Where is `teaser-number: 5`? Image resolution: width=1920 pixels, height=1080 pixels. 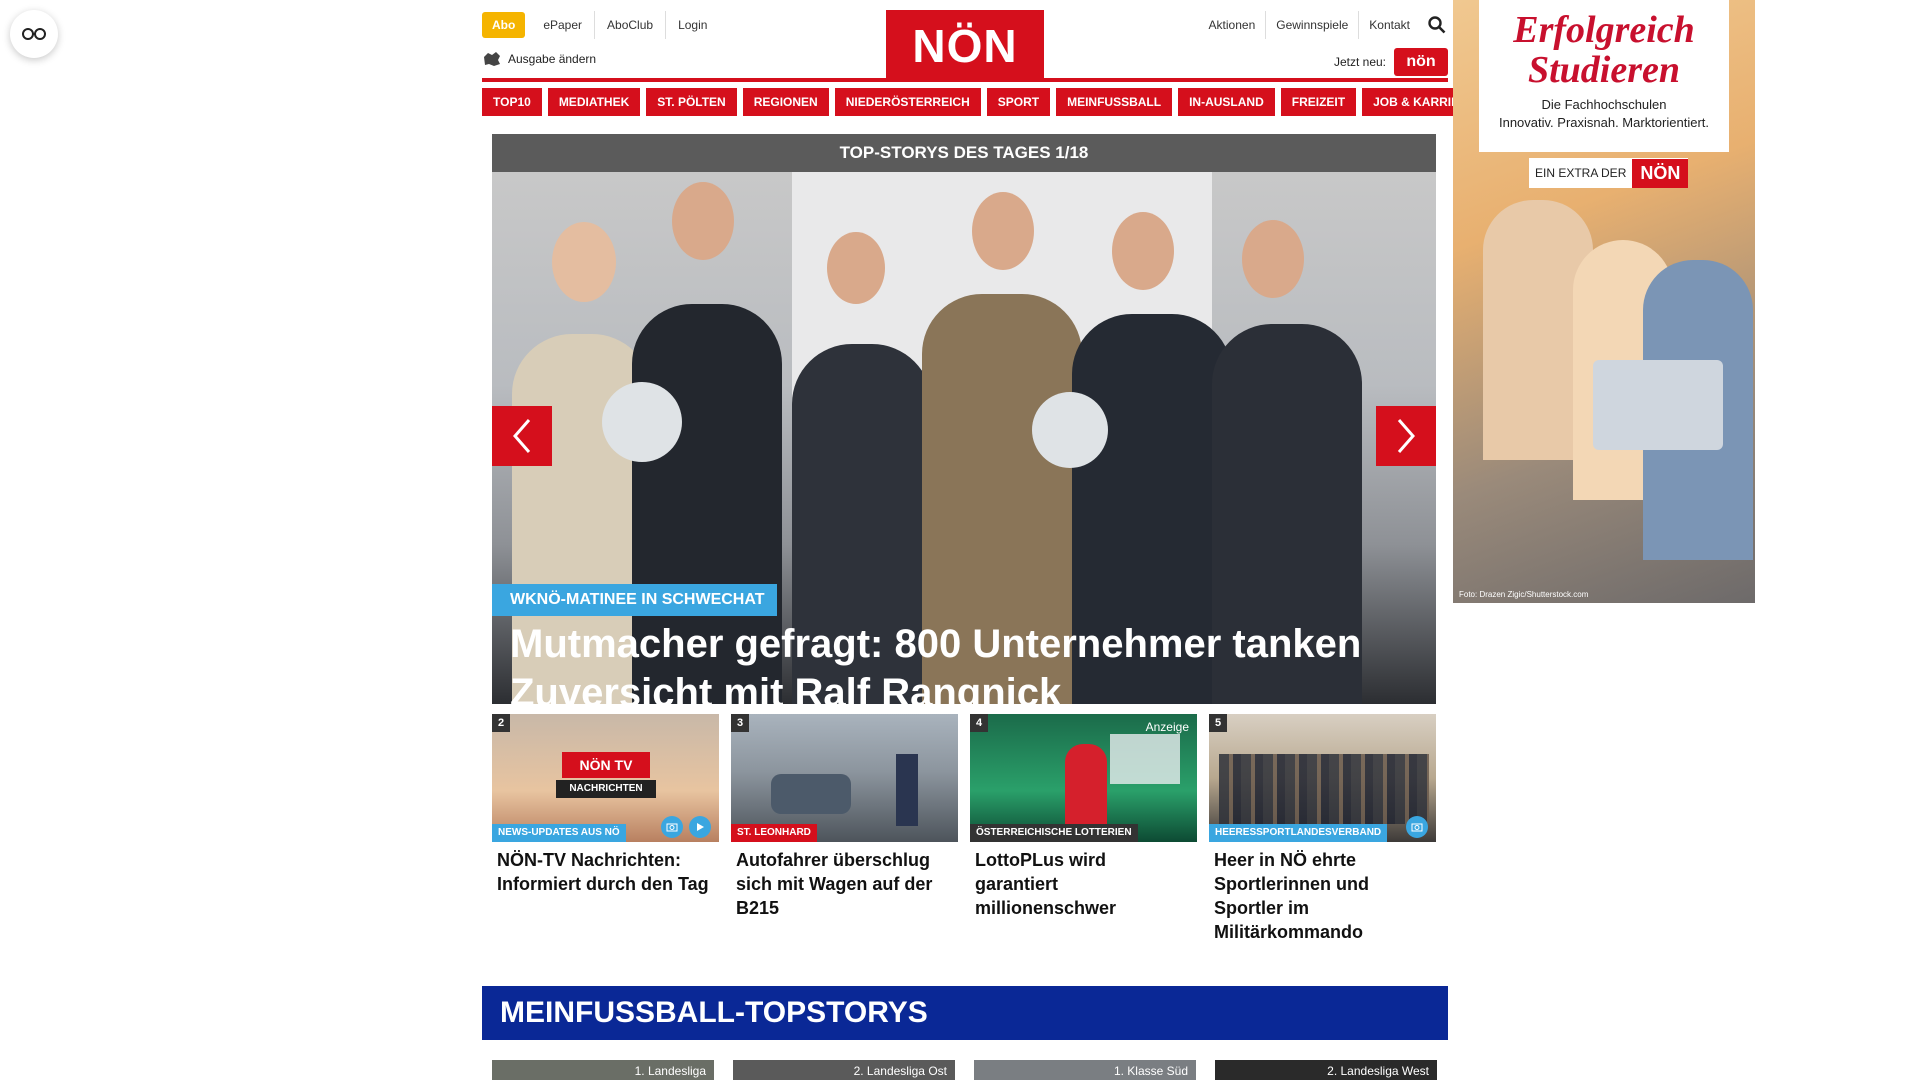 teaser-number: 5 is located at coordinates (1218, 723).